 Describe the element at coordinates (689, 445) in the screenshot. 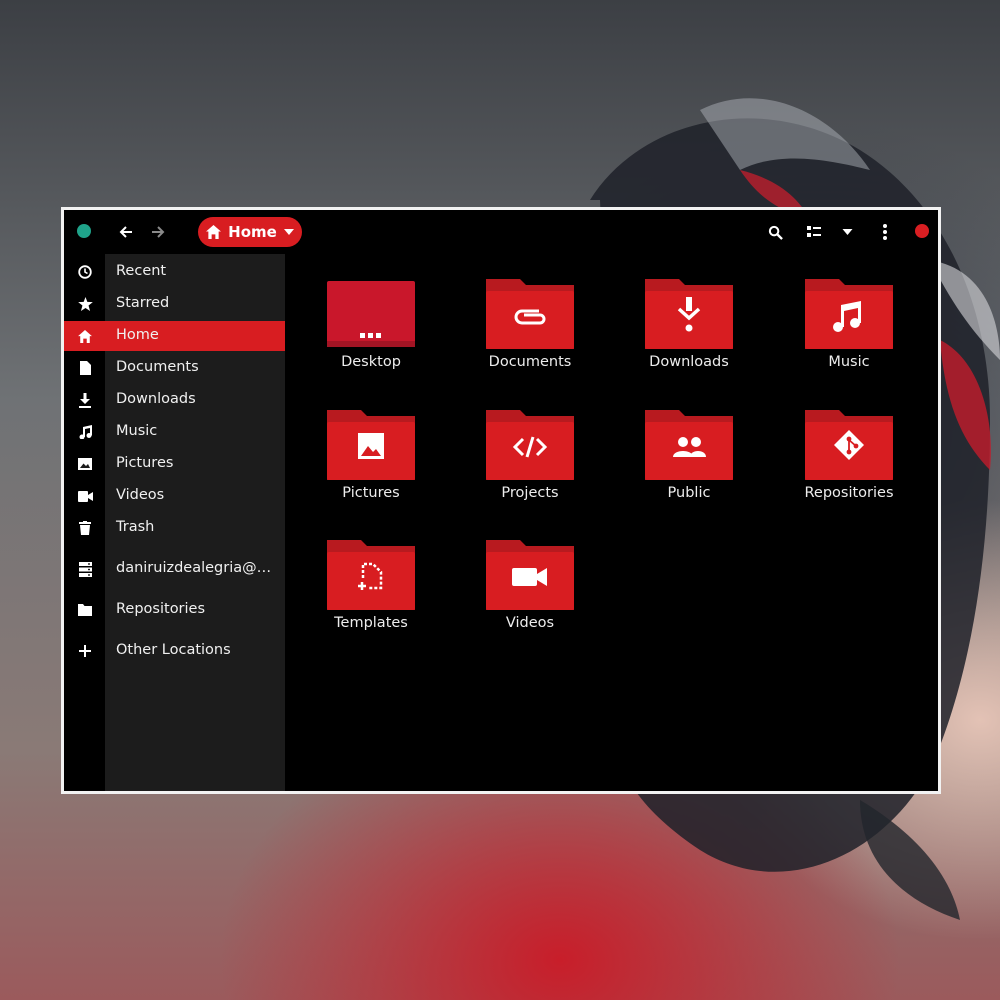

I see `people-folder-icon` at that location.